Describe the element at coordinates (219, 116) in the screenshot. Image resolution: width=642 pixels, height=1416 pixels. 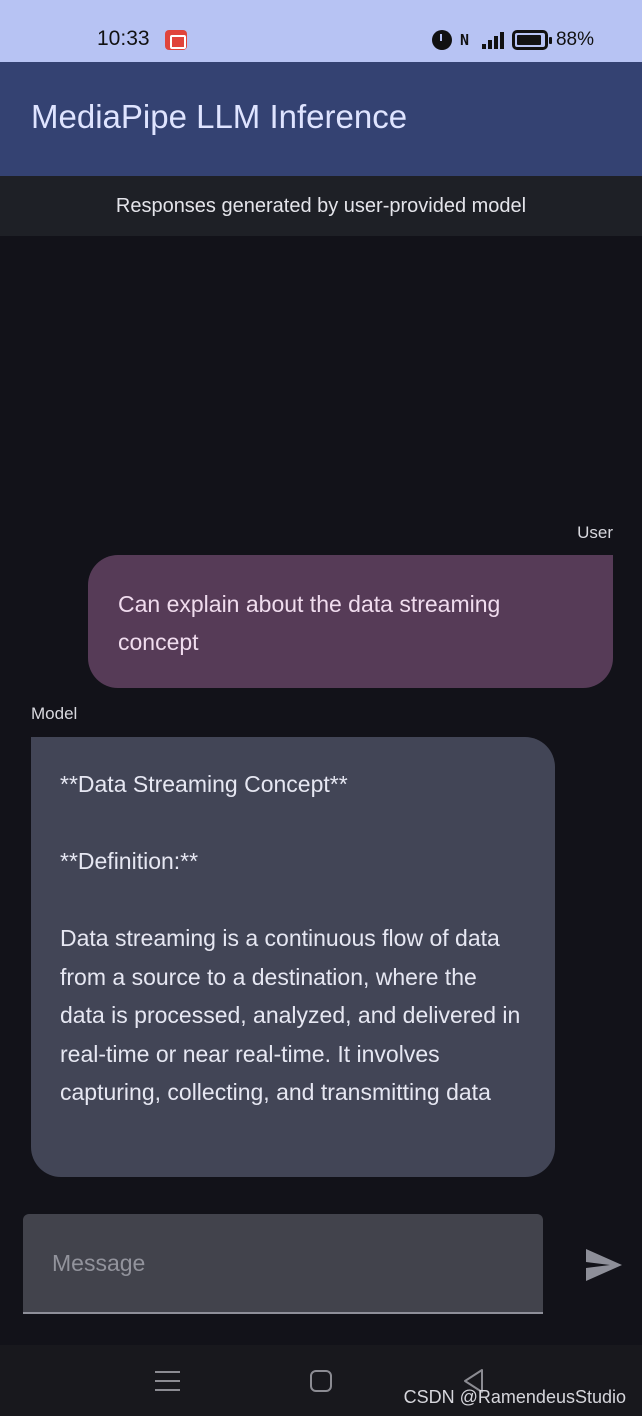
I see `app-title: MediaPipe LLM Inference` at that location.